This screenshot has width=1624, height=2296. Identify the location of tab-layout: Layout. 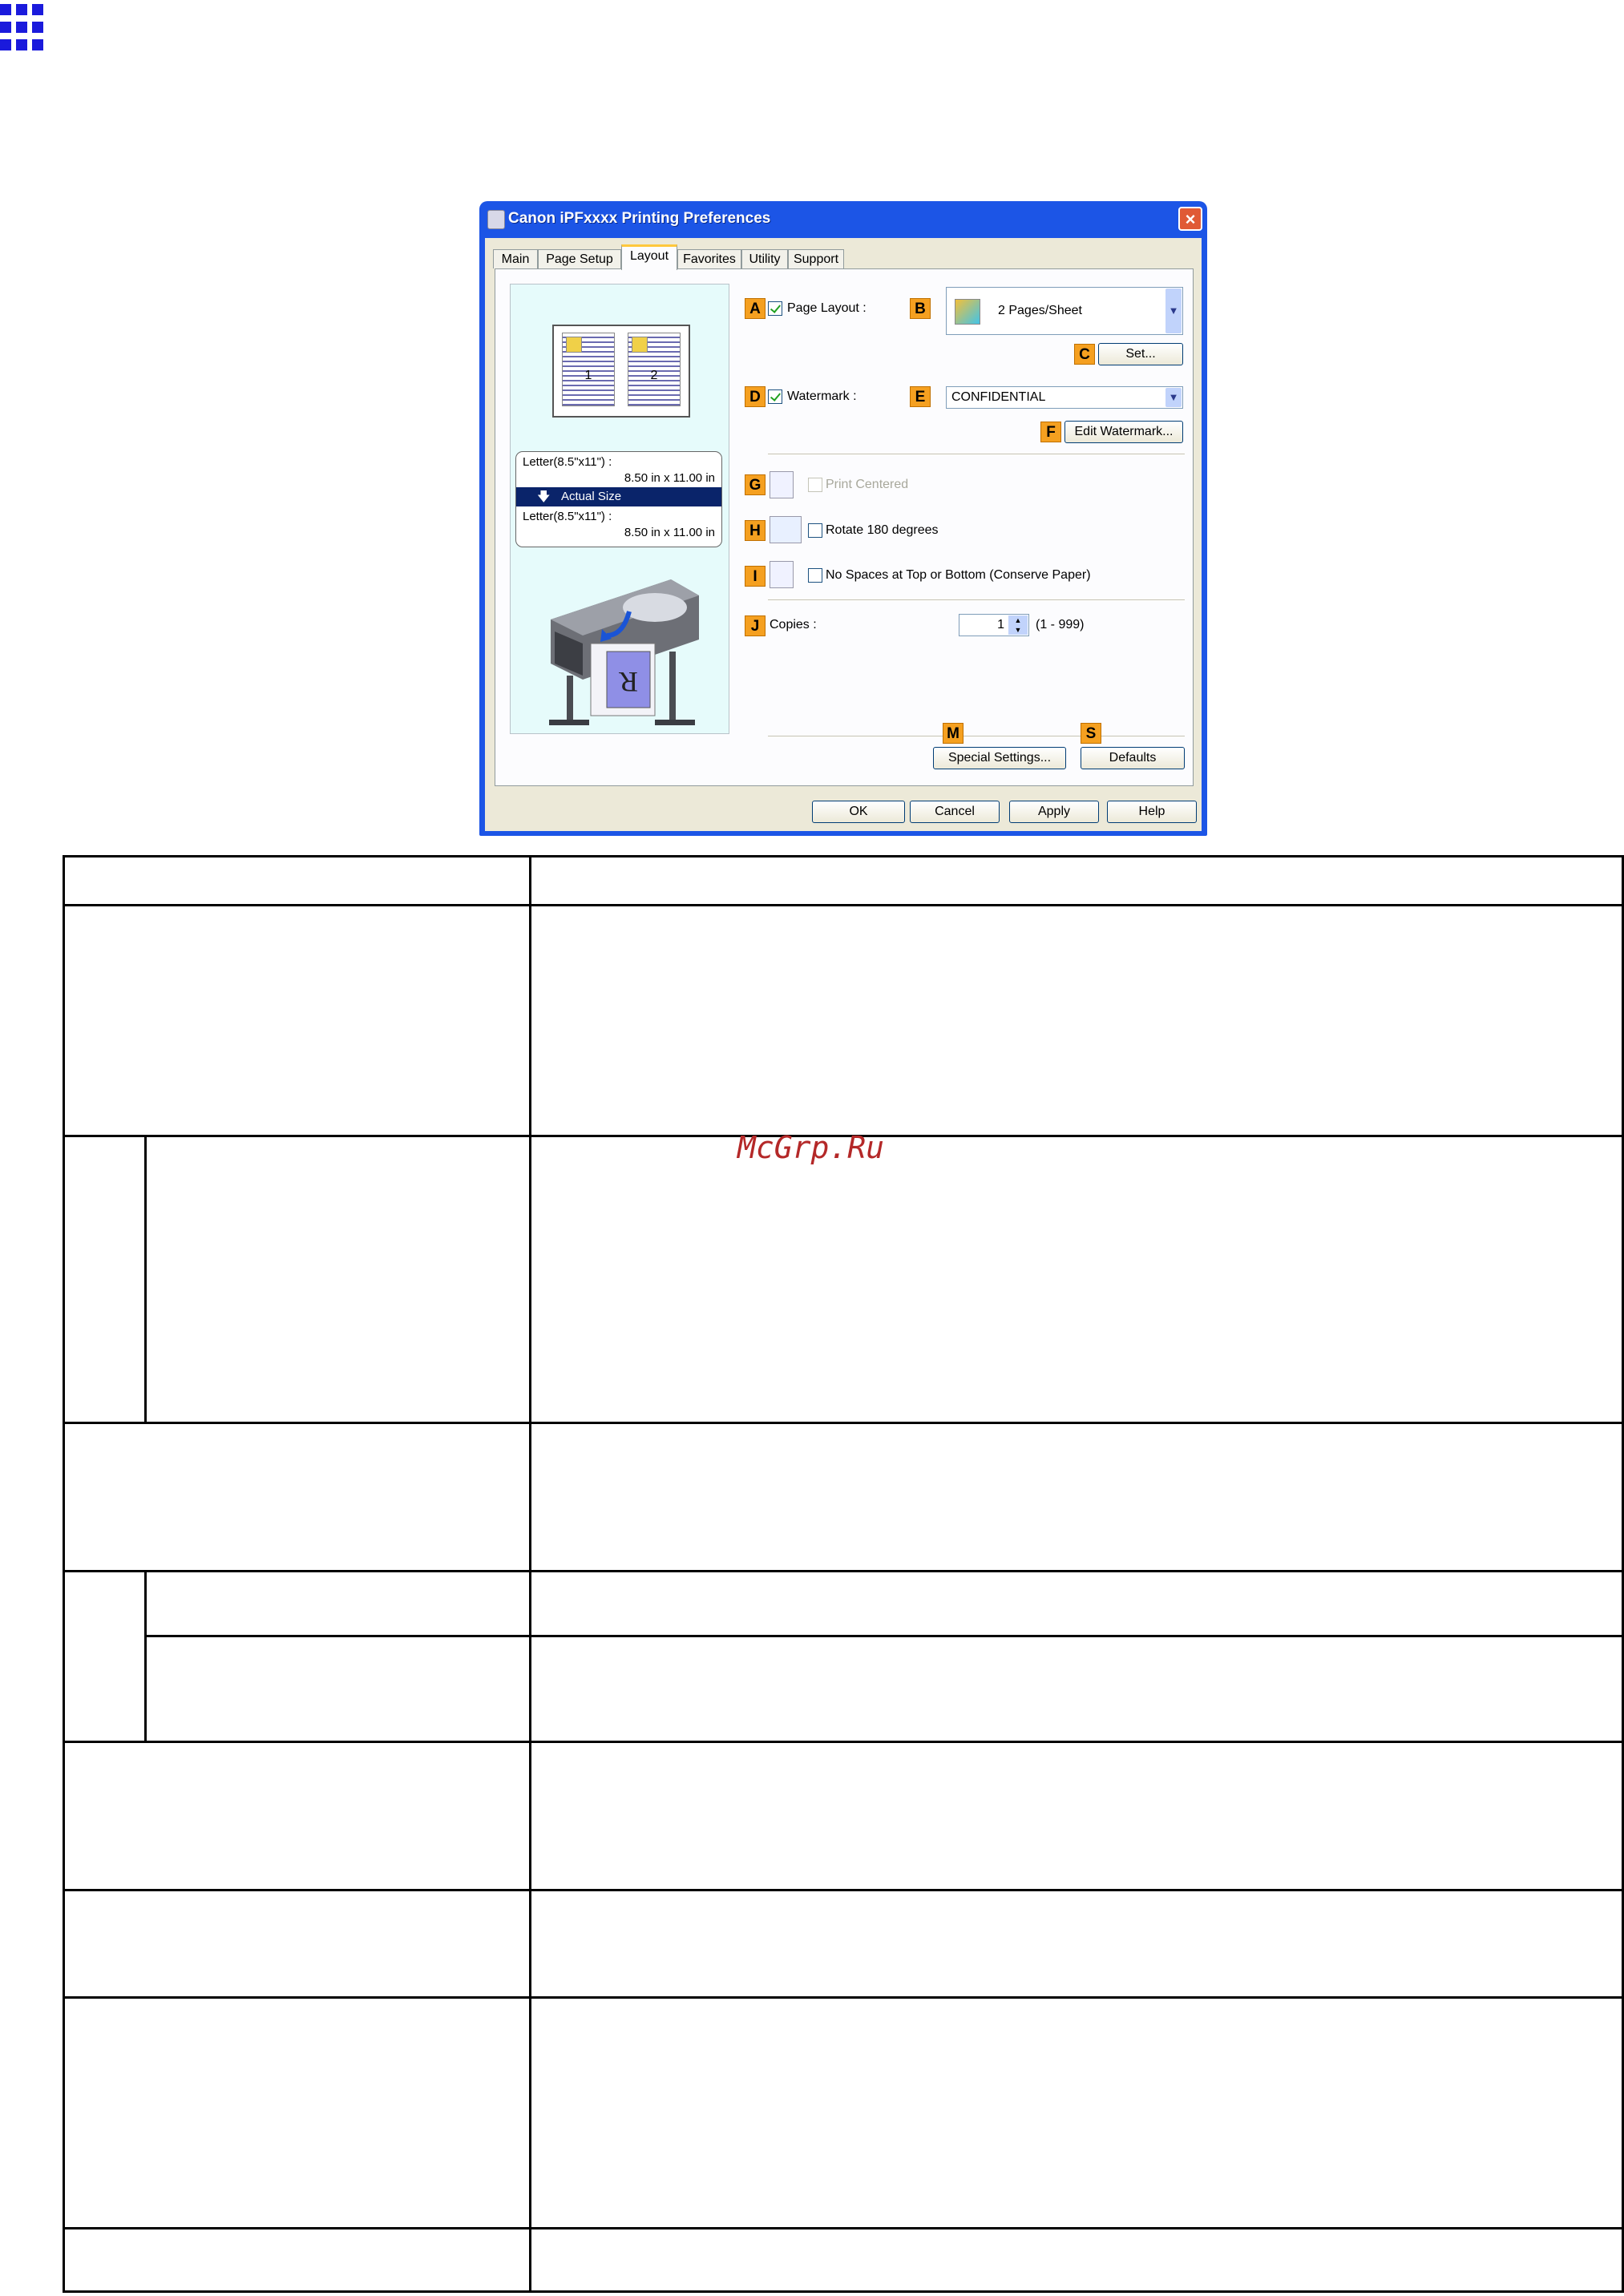
(649, 257).